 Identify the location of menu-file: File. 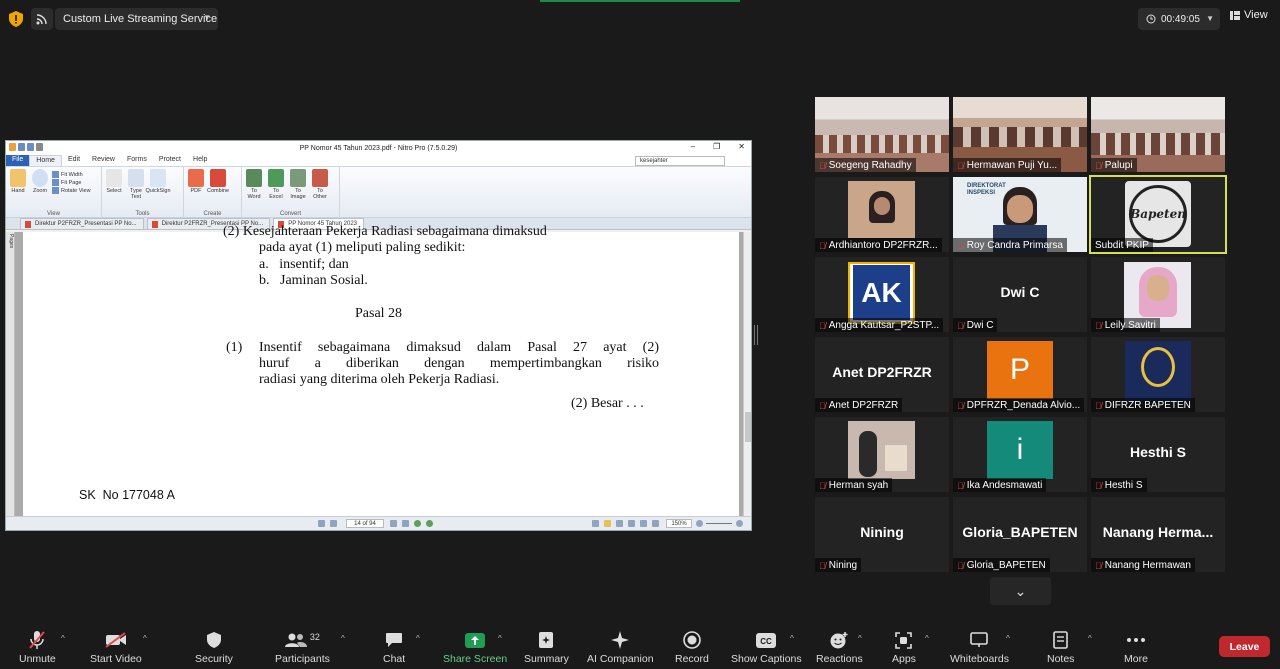
(18, 160).